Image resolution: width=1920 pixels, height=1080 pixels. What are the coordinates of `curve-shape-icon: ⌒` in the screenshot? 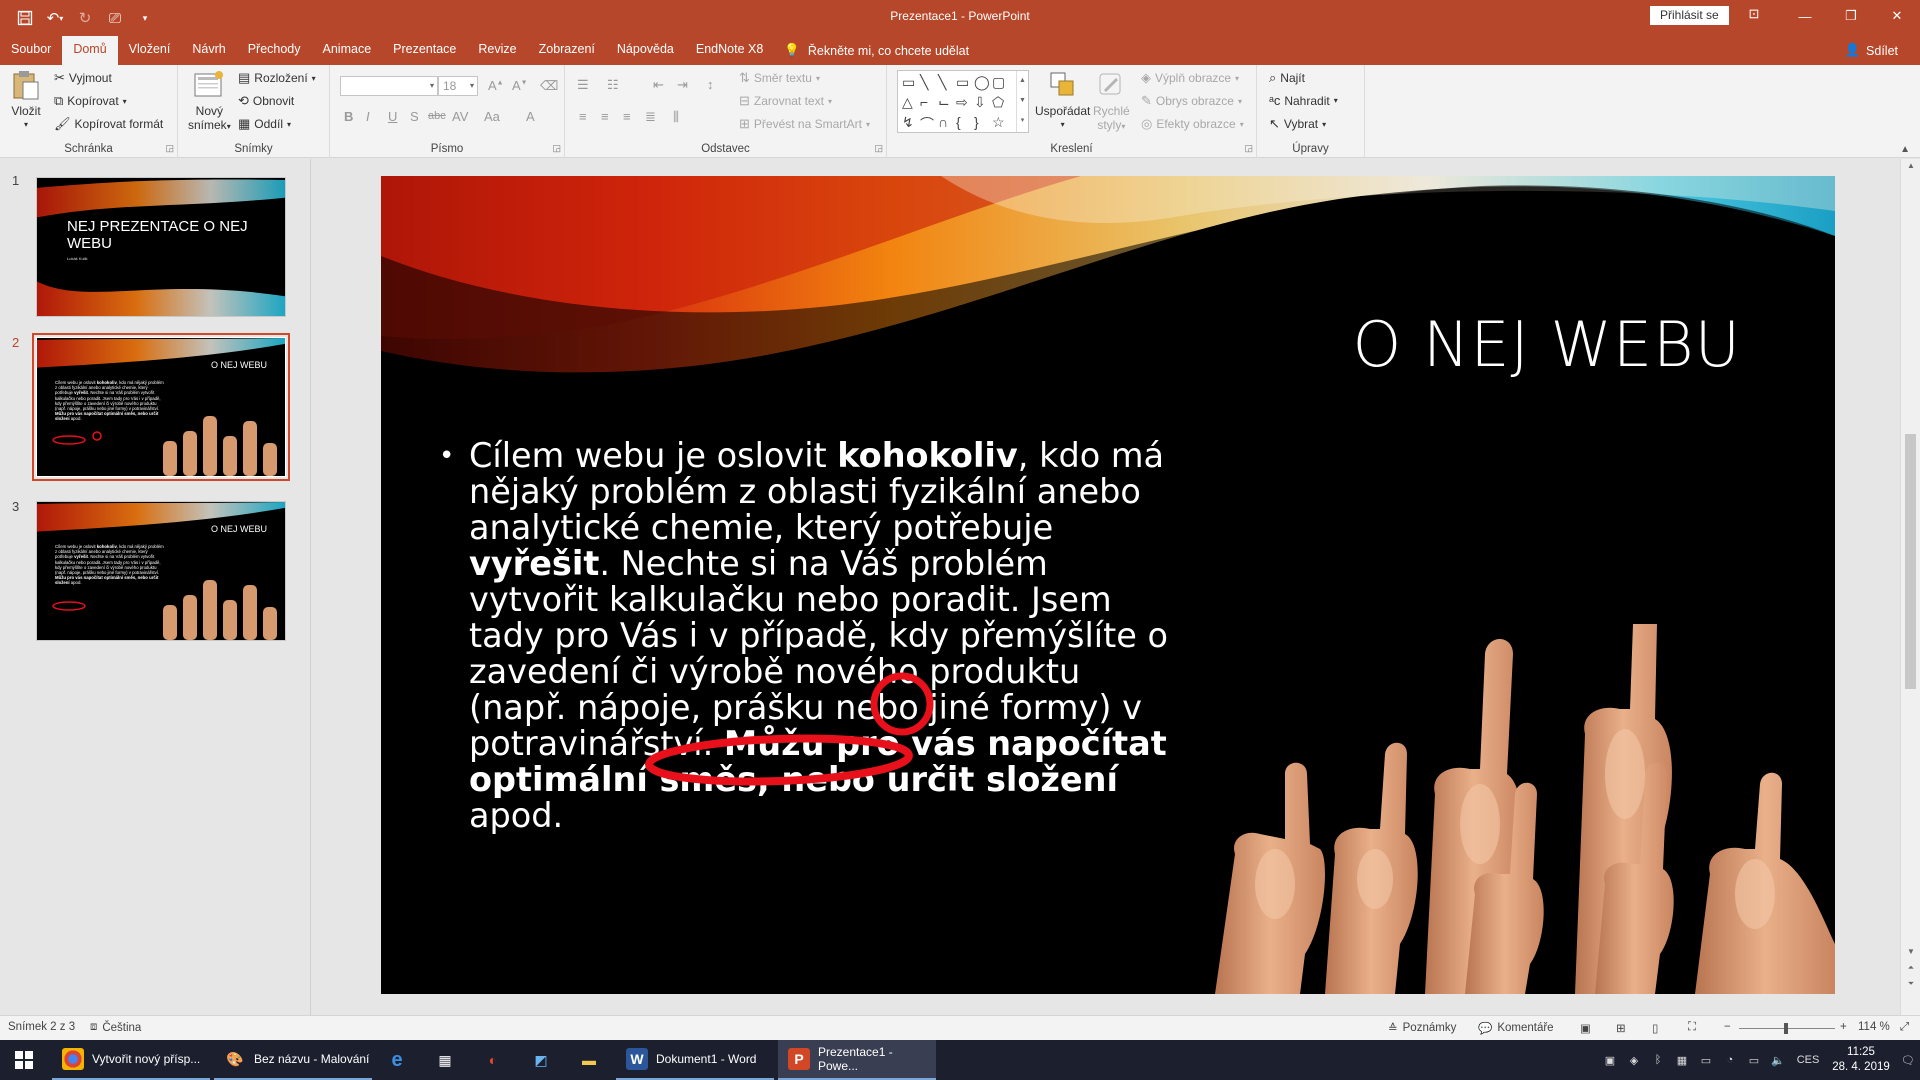 It's located at (929, 124).